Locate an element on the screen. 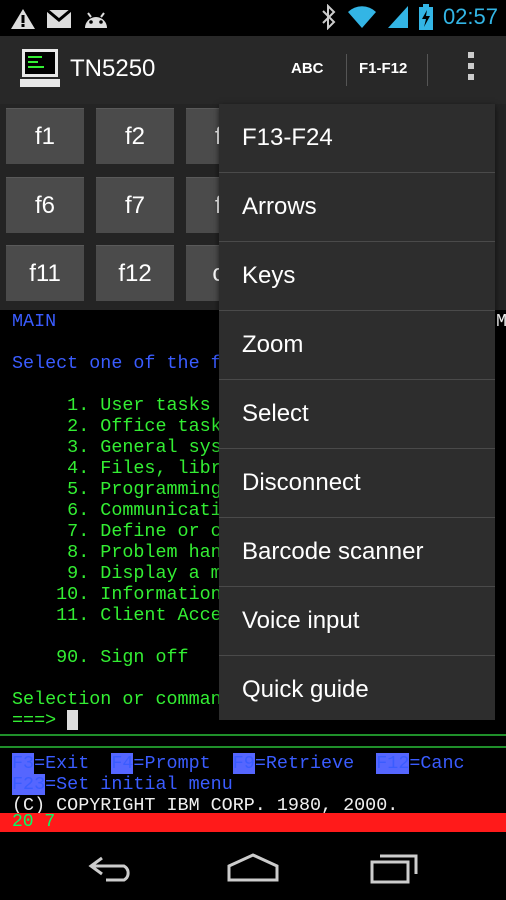  menu-item-zoom: Zoom is located at coordinates (357, 345).